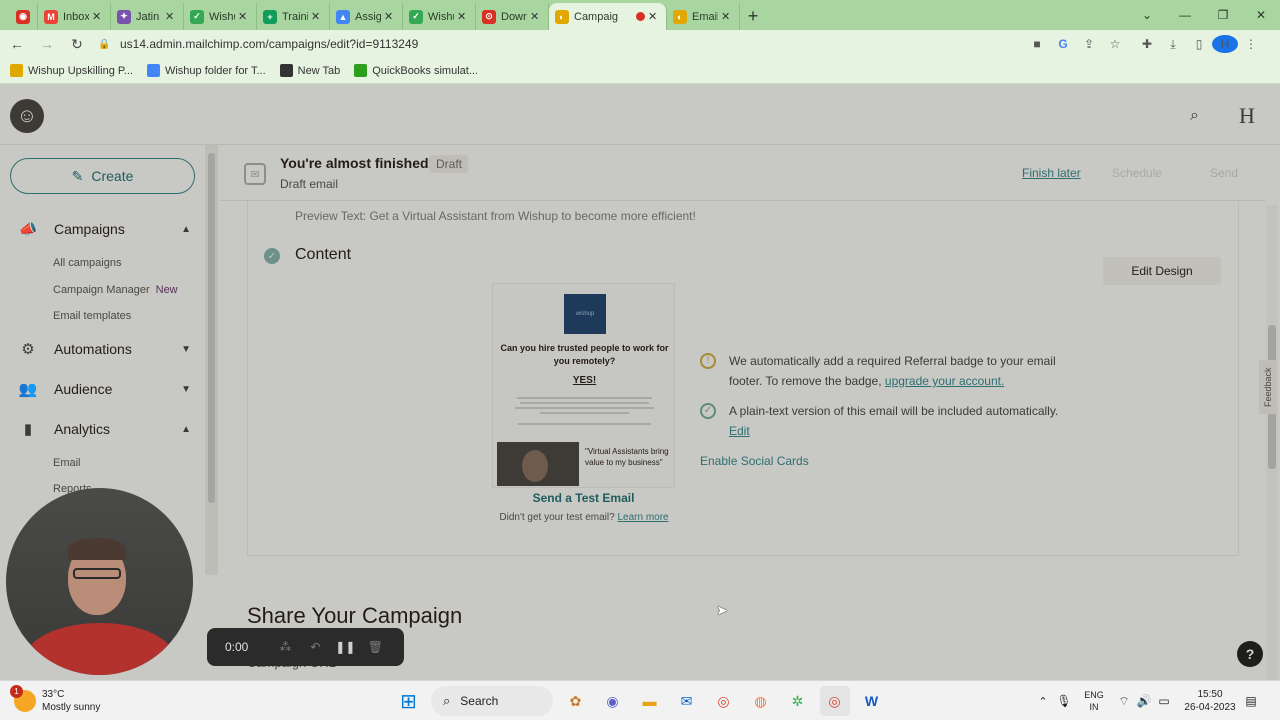 The width and height of the screenshot is (1280, 720). I want to click on enable-social-cards-link: Enable Social Cards, so click(754, 461).